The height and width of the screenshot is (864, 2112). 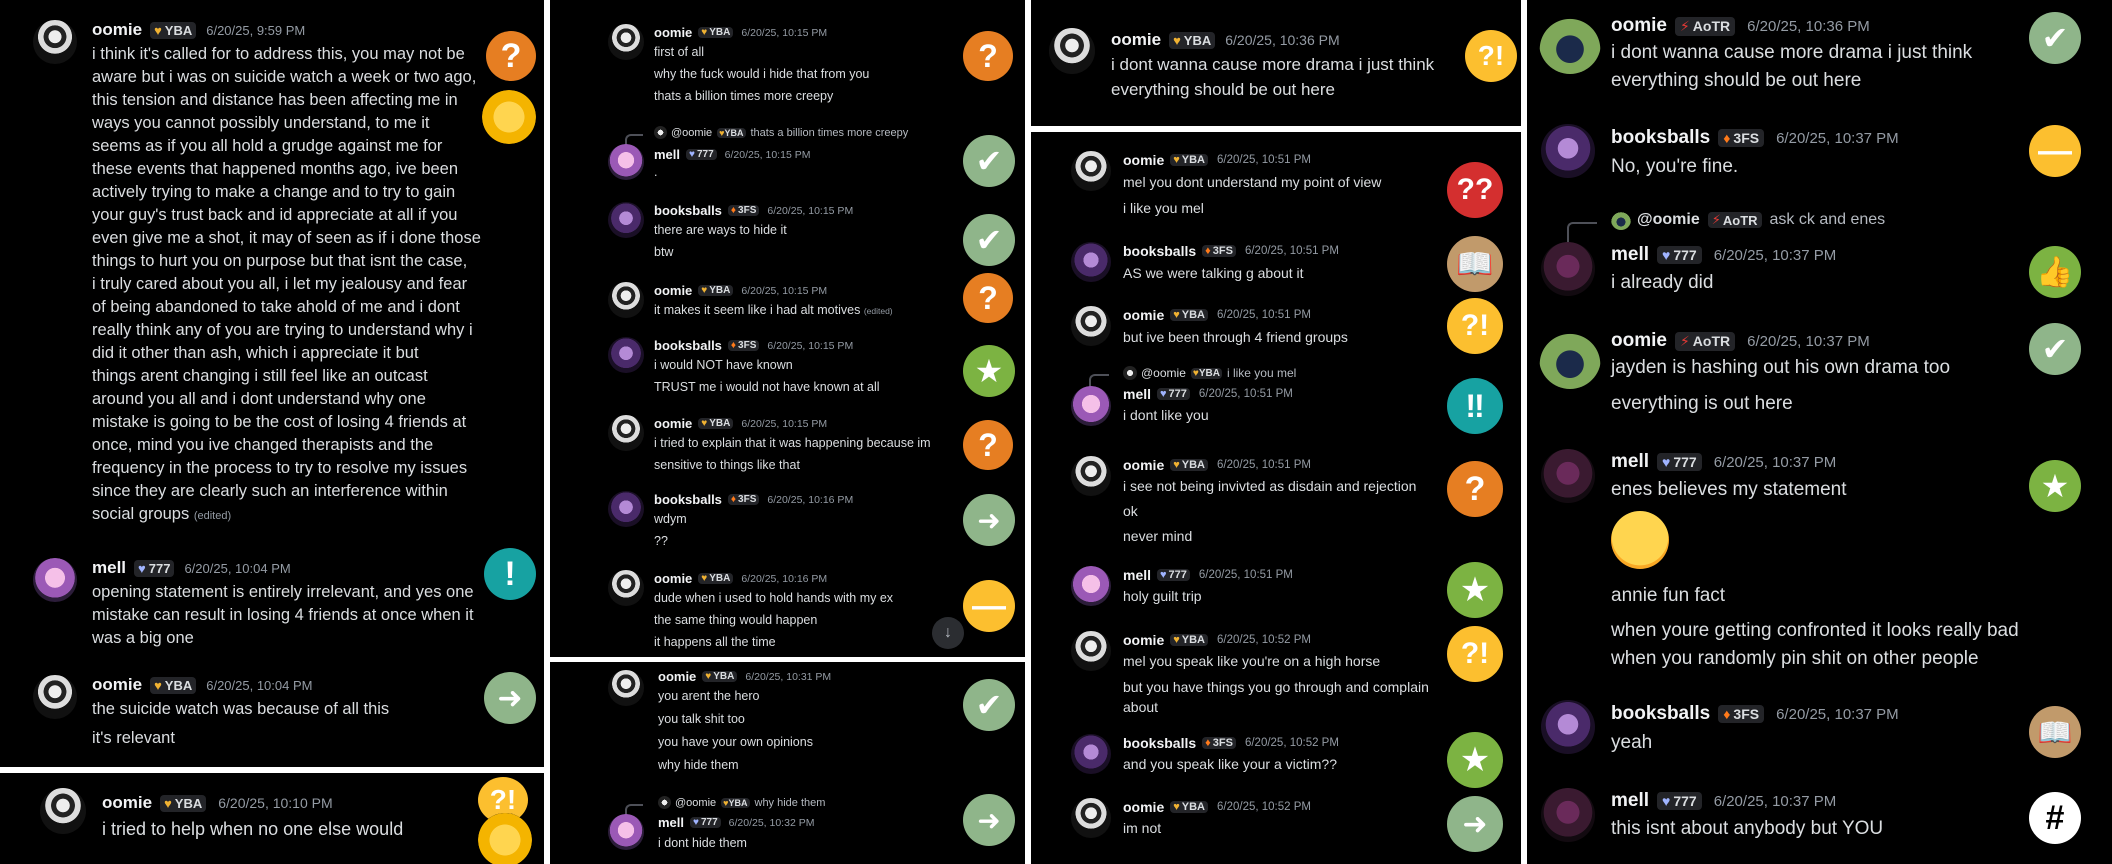 What do you see at coordinates (1475, 190) in the screenshot?
I see `reaction-double-question: ??` at bounding box center [1475, 190].